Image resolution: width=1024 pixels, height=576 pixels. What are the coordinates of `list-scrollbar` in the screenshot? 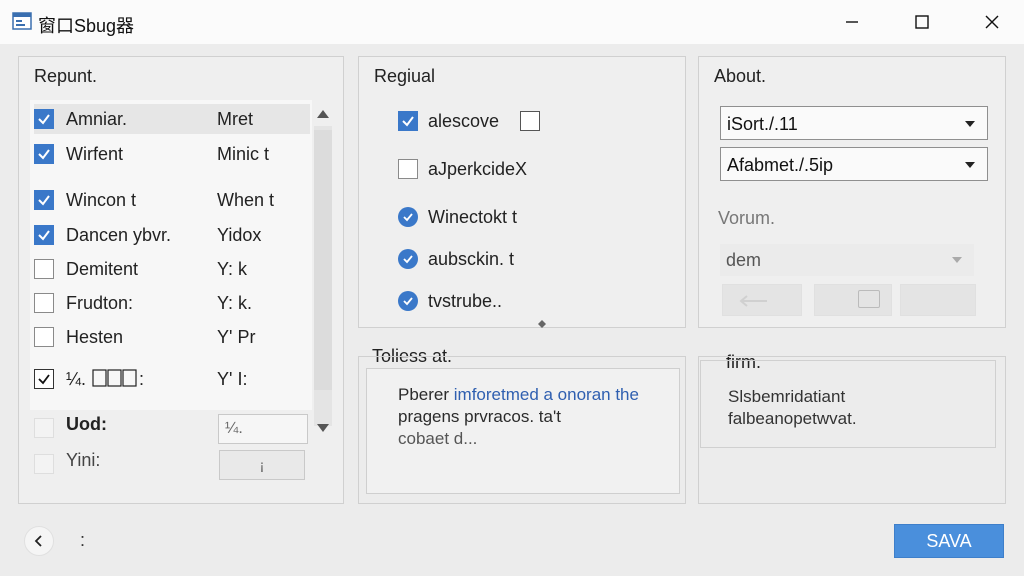 It's located at (323, 269).